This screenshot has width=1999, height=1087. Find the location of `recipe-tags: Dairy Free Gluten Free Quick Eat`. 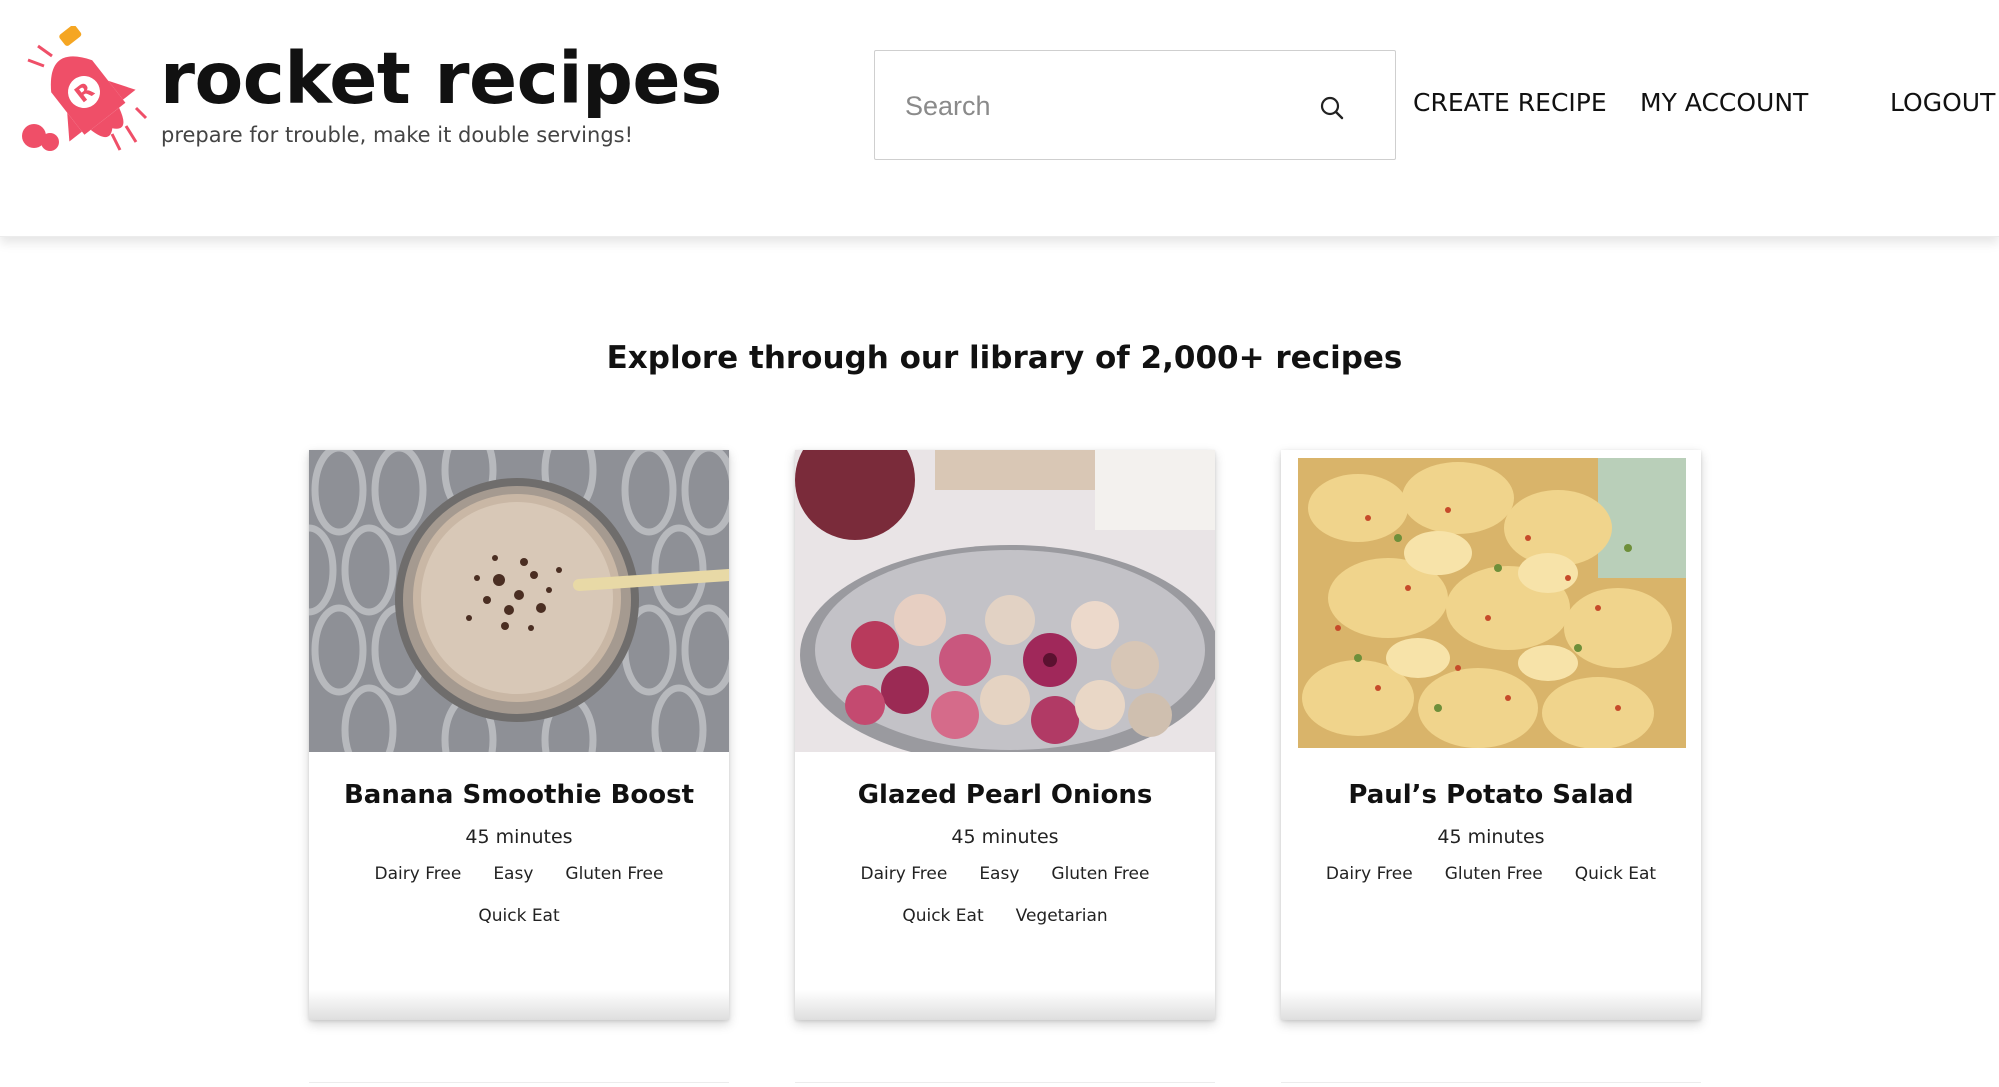

recipe-tags: Dairy Free Gluten Free Quick Eat is located at coordinates (1491, 874).